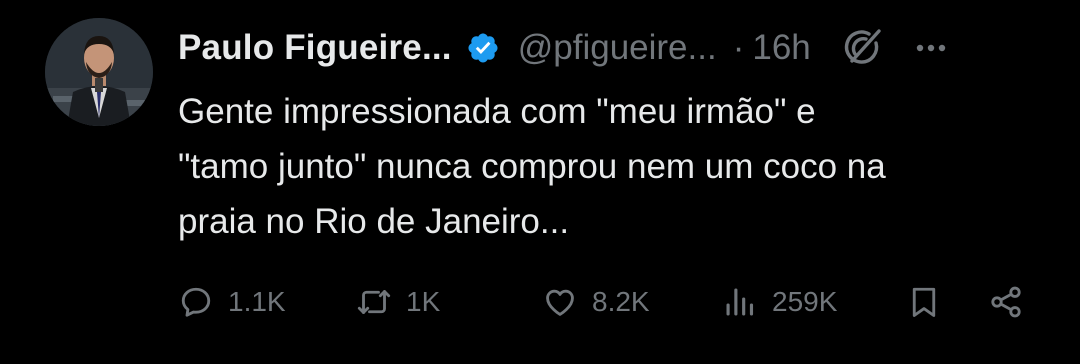 This screenshot has height=364, width=1080. Describe the element at coordinates (99, 72) in the screenshot. I see `avatar` at that location.